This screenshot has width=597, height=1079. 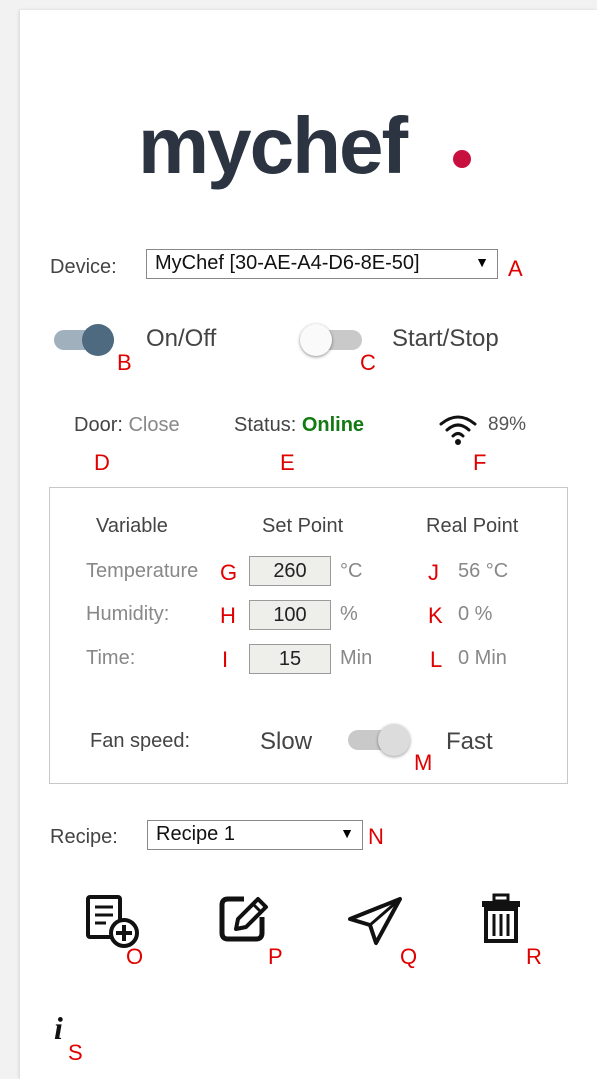 I want to click on recipe-select-value: Recipe 1, so click(x=195, y=834).